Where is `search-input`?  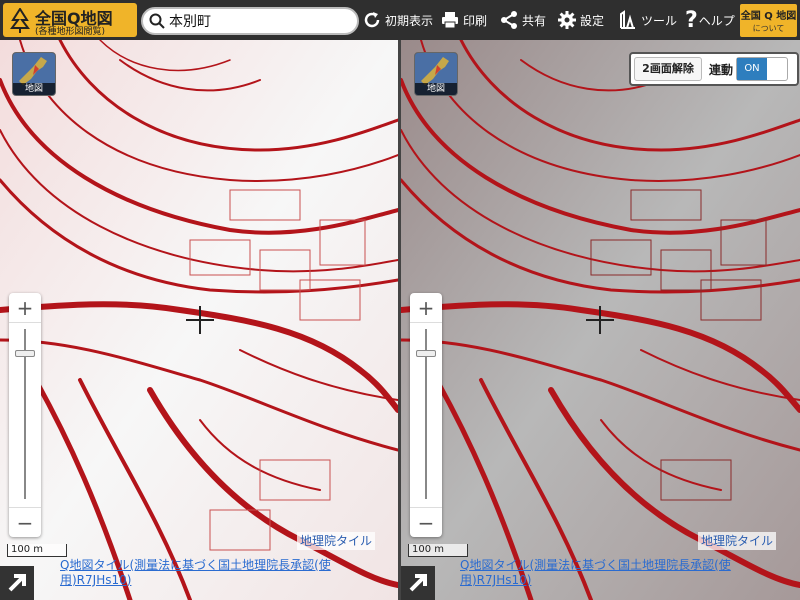
search-input is located at coordinates (259, 21).